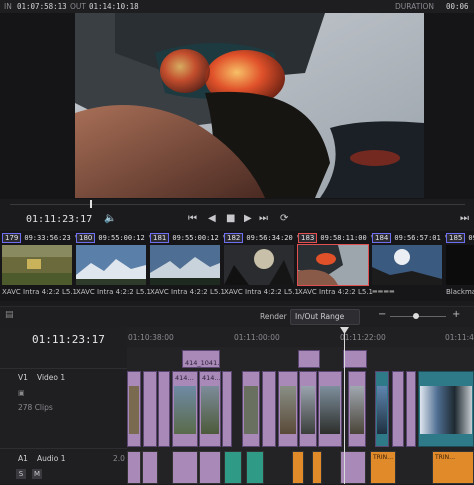  I want to click on in-label: IN, so click(8, 6).